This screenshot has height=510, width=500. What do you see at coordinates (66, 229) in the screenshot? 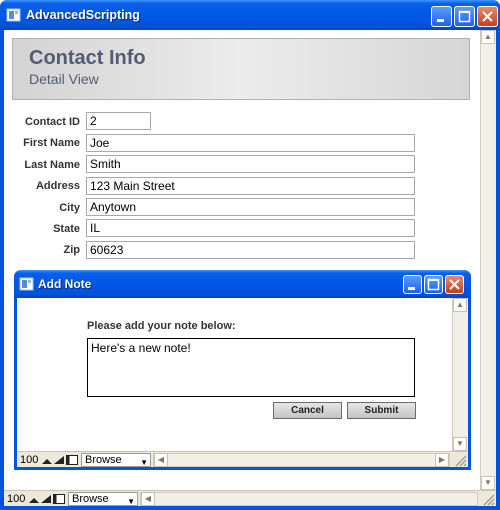
I see `state-label: State` at bounding box center [66, 229].